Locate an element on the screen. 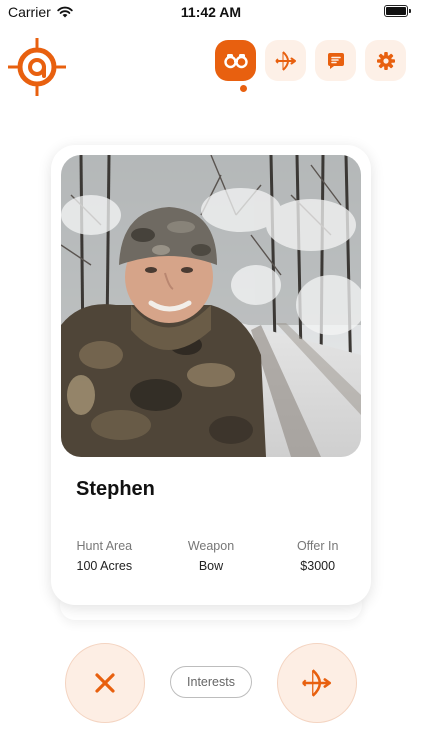 The width and height of the screenshot is (422, 750). chat-icon is located at coordinates (335, 60).